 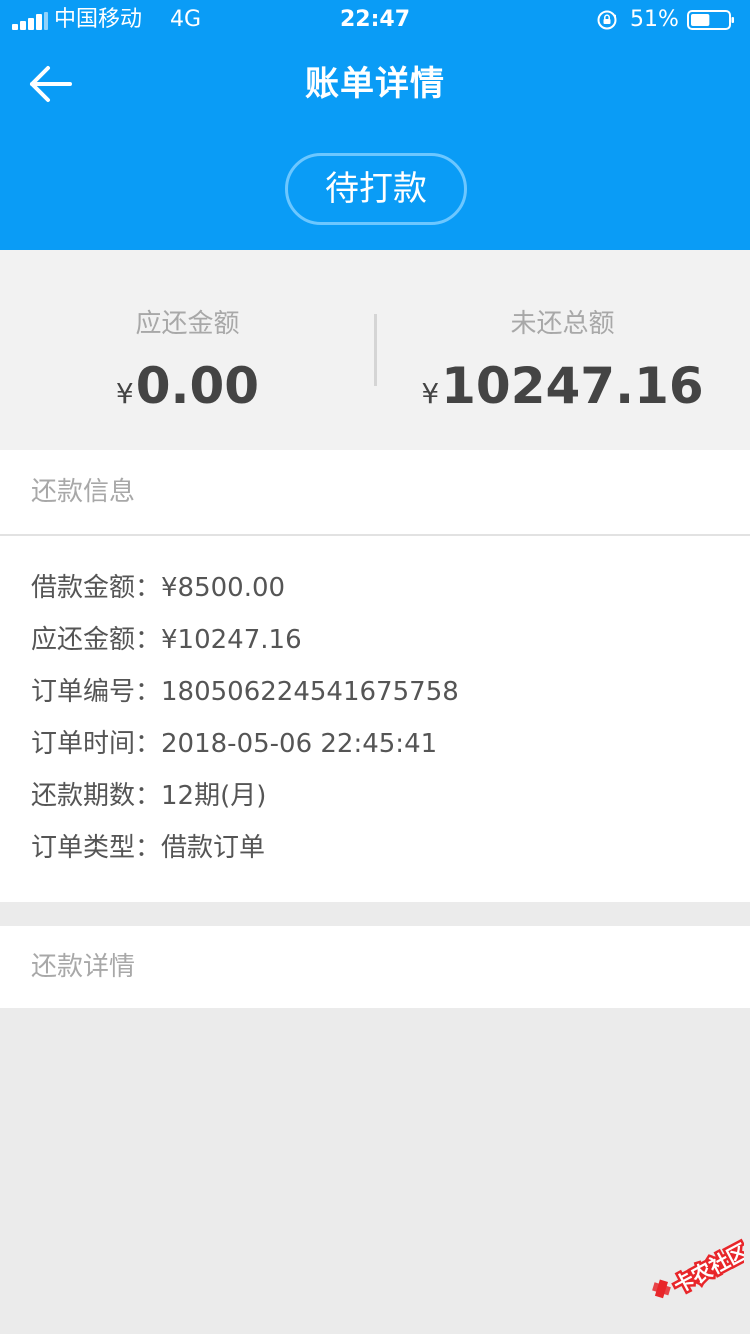 I want to click on section-title: 还款信息, so click(x=83, y=492).